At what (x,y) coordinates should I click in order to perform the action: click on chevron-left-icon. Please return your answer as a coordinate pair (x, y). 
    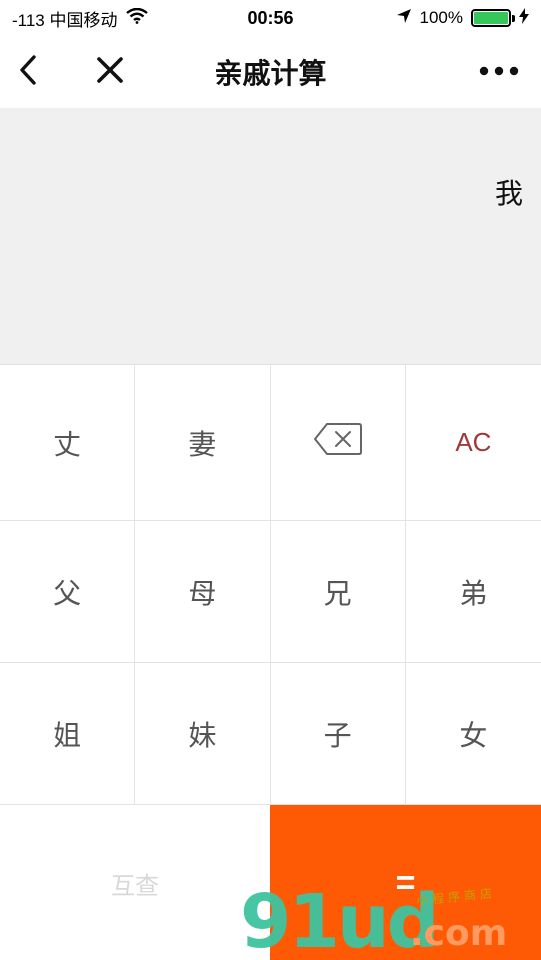
    Looking at the image, I should click on (28, 72).